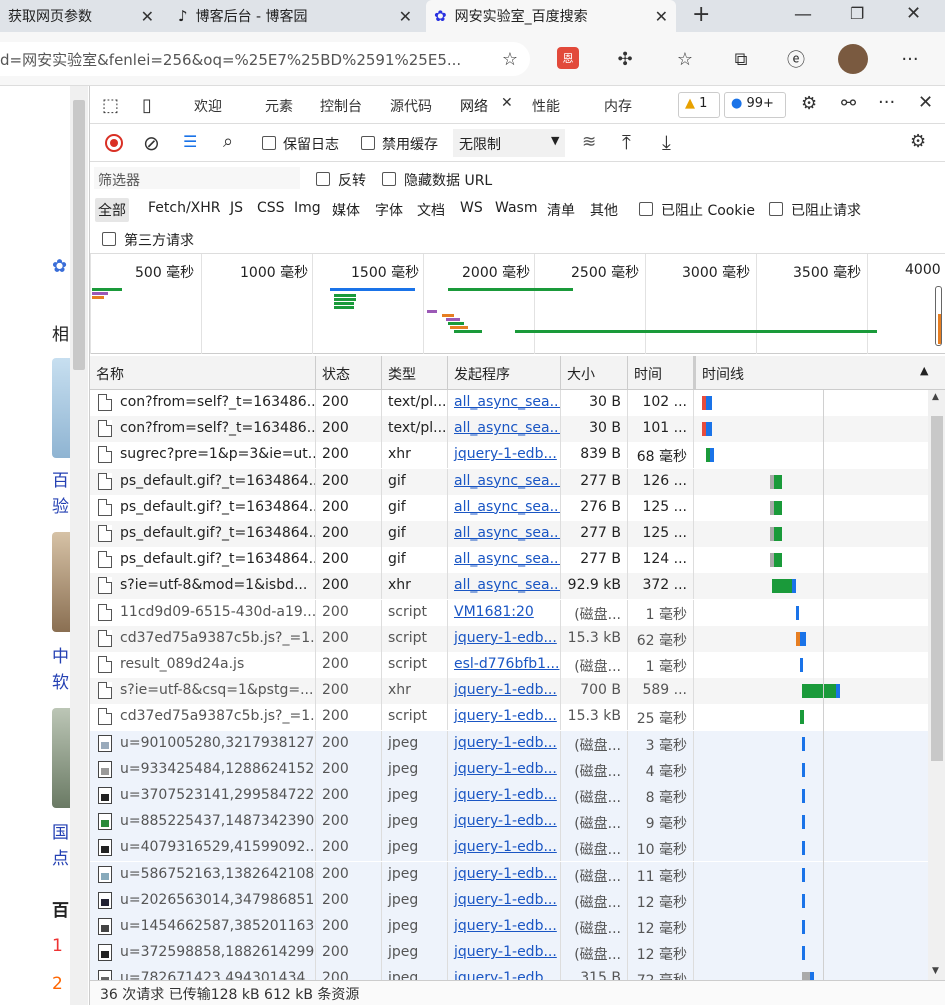 The height and width of the screenshot is (1005, 945). What do you see at coordinates (935, 971) in the screenshot?
I see `scroll-down-icon: ▼` at bounding box center [935, 971].